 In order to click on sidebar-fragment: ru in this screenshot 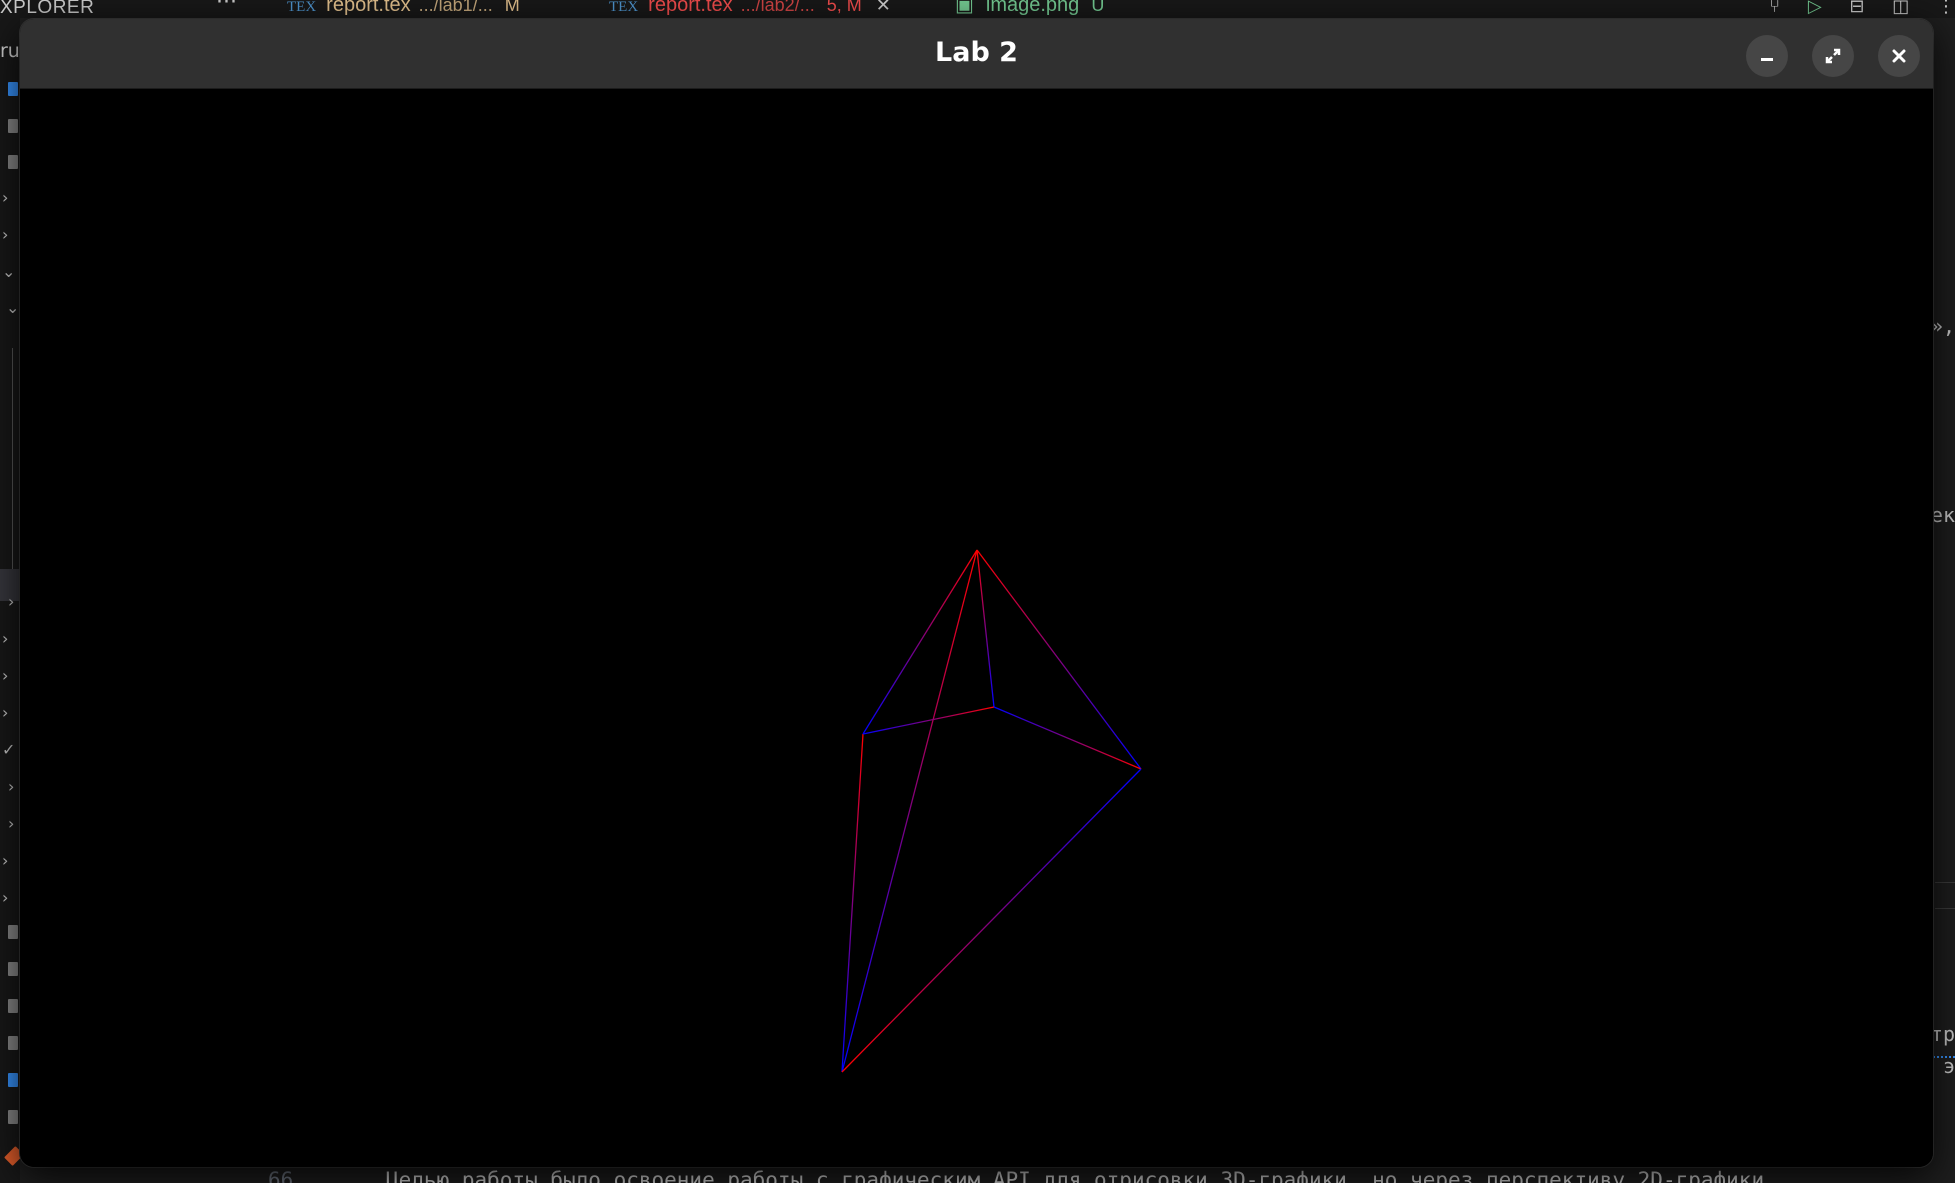, I will do `click(10, 51)`.